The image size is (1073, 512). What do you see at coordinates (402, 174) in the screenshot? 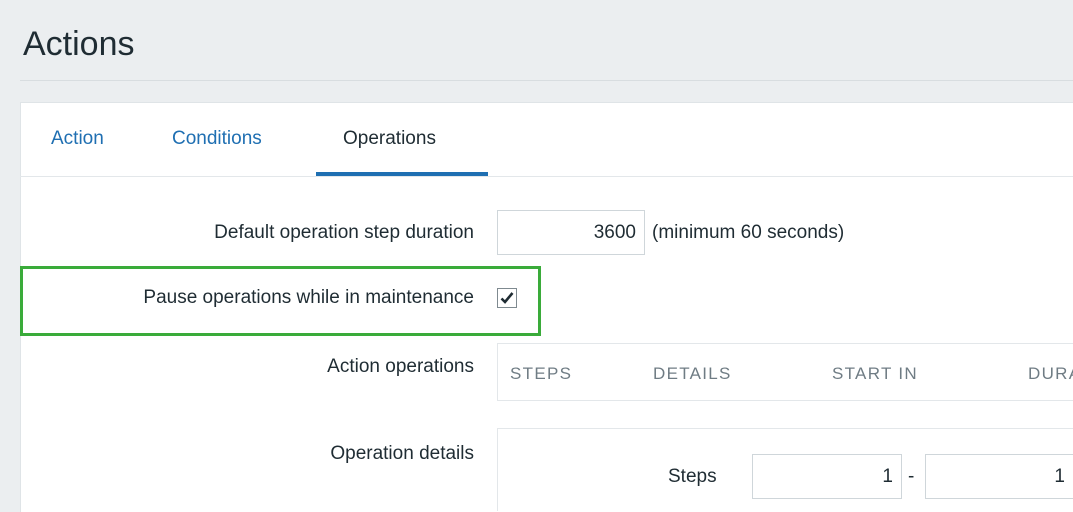
I see `active-tab-indicator` at bounding box center [402, 174].